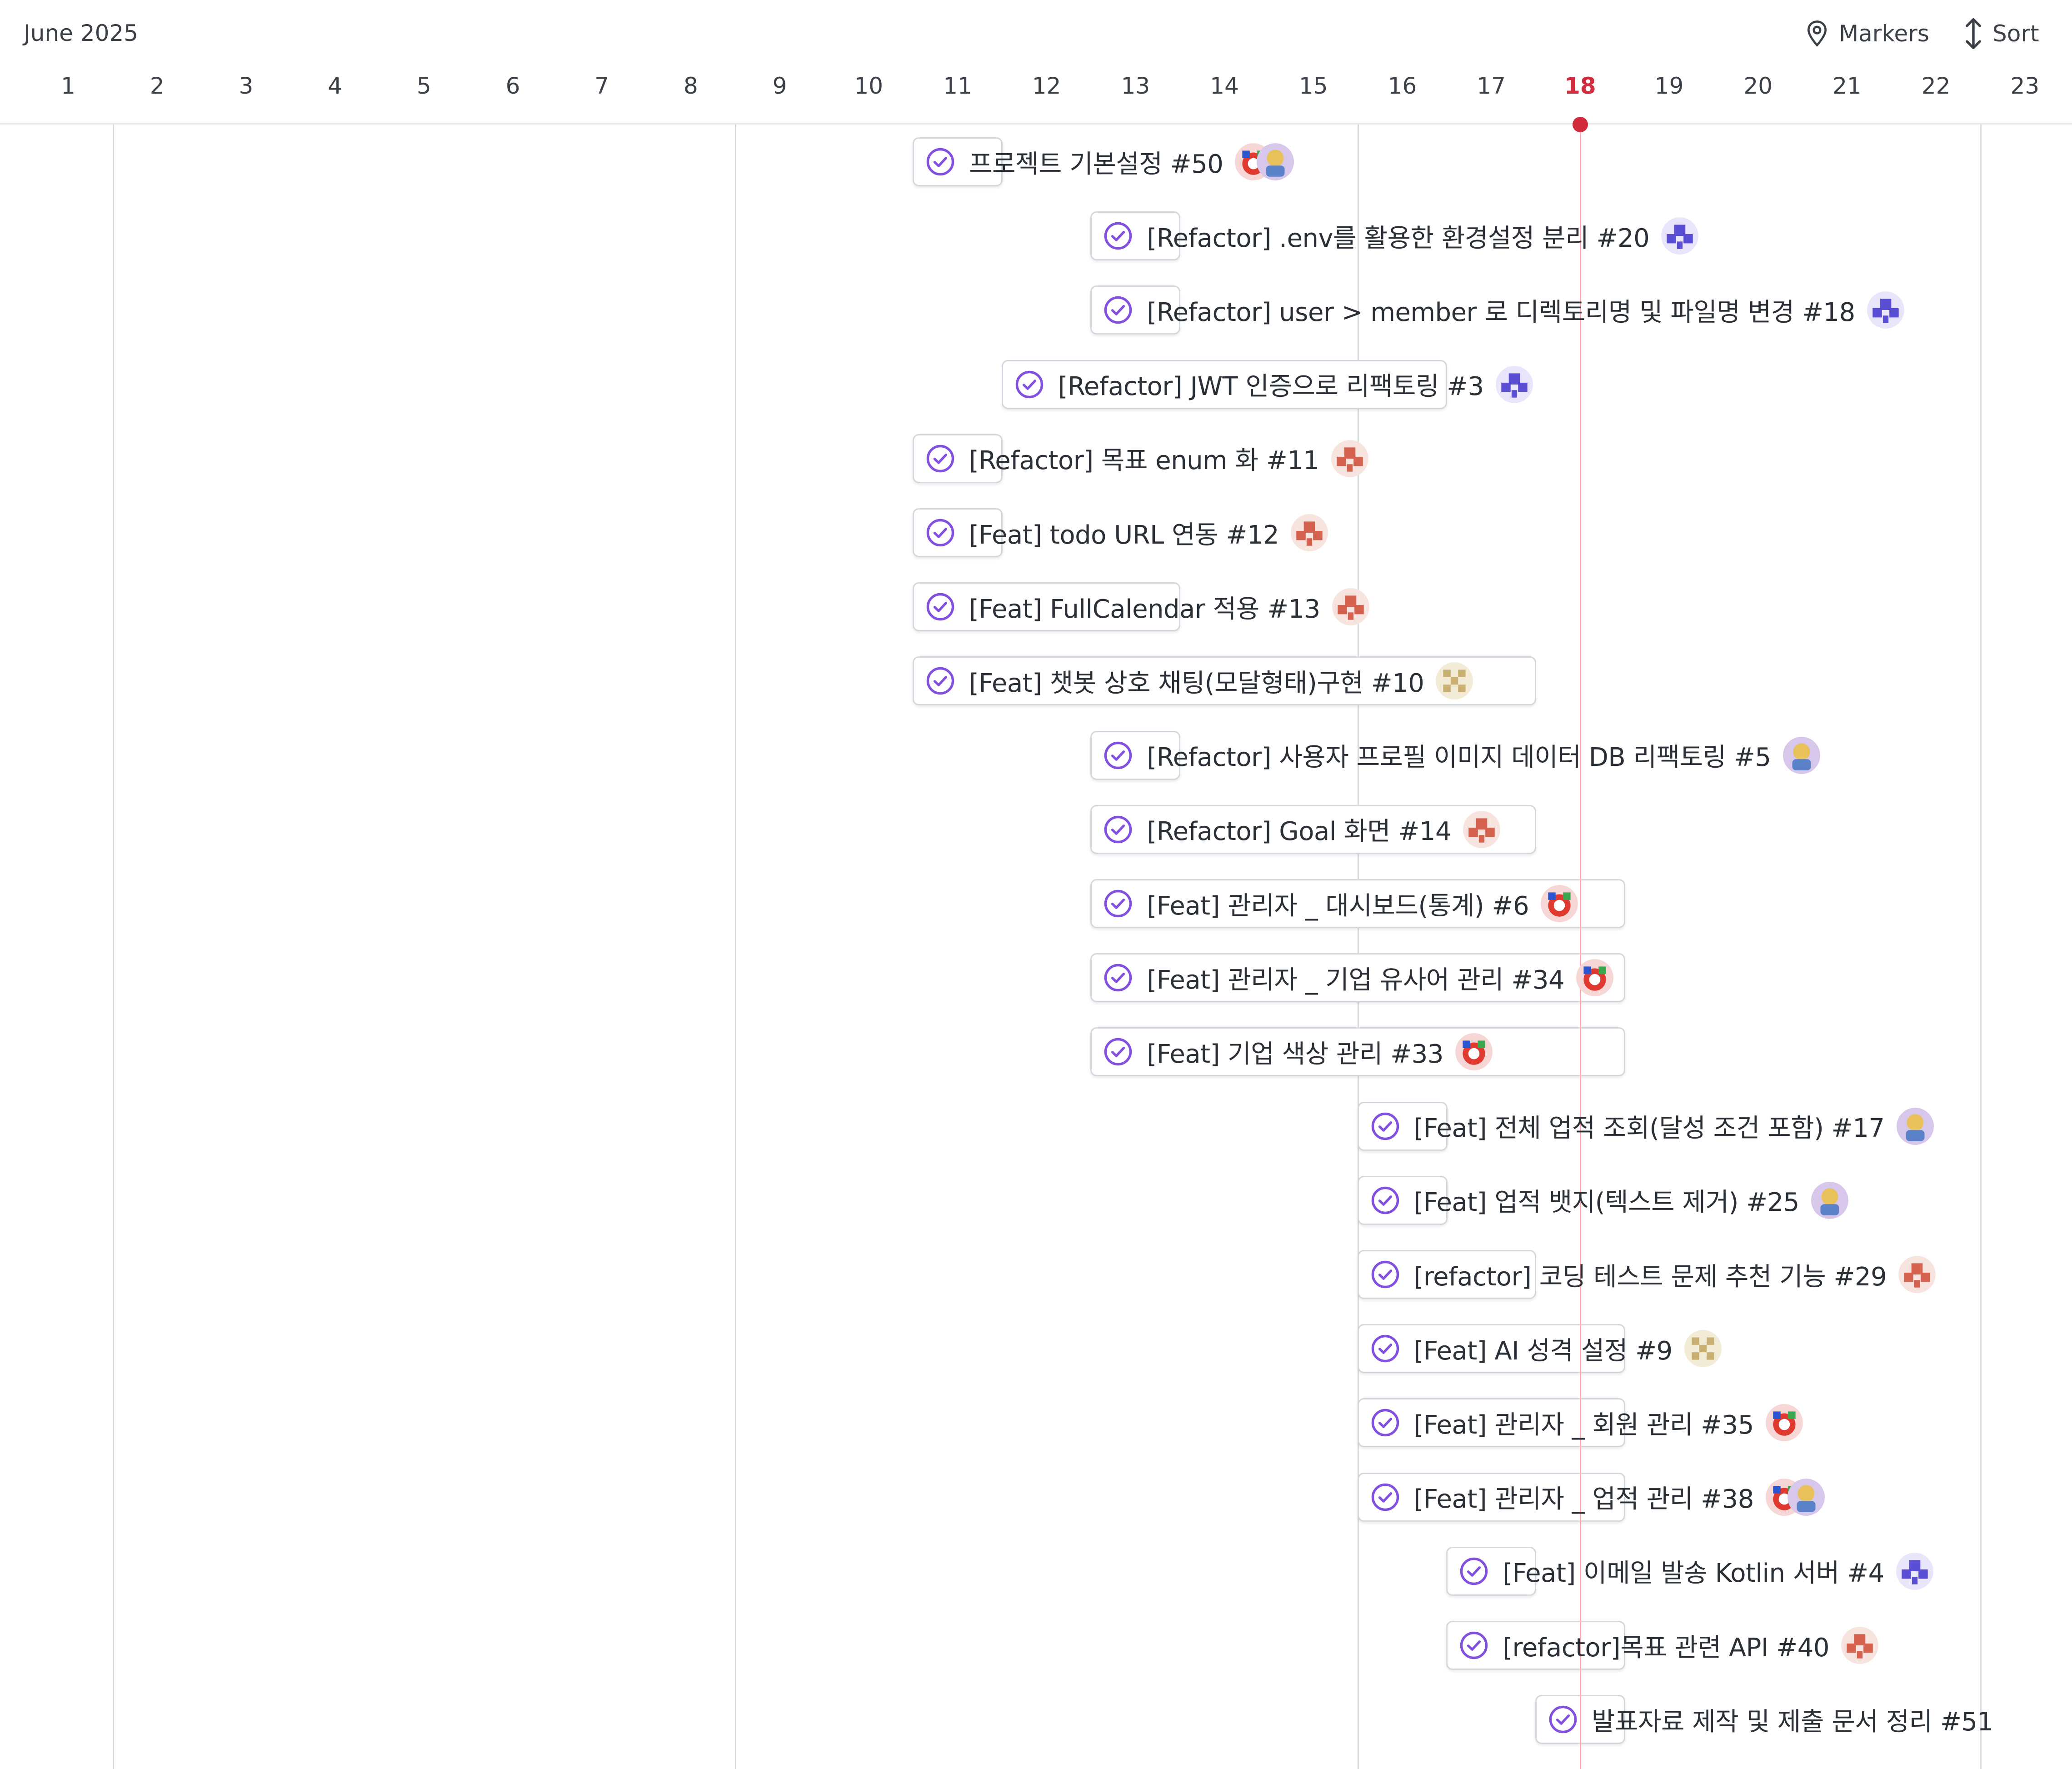  What do you see at coordinates (1224, 86) in the screenshot?
I see `day-number-14: 14` at bounding box center [1224, 86].